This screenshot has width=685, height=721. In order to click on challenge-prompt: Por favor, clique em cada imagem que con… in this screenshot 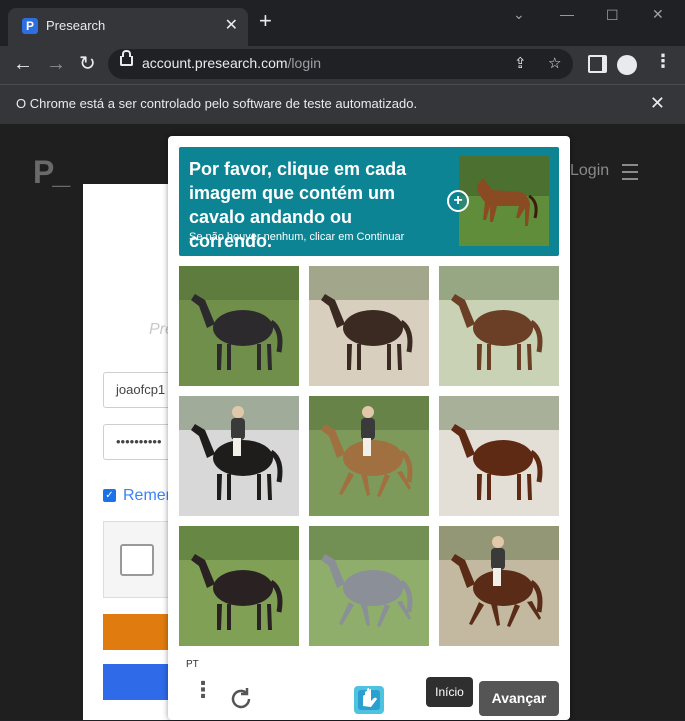, I will do `click(369, 201)`.